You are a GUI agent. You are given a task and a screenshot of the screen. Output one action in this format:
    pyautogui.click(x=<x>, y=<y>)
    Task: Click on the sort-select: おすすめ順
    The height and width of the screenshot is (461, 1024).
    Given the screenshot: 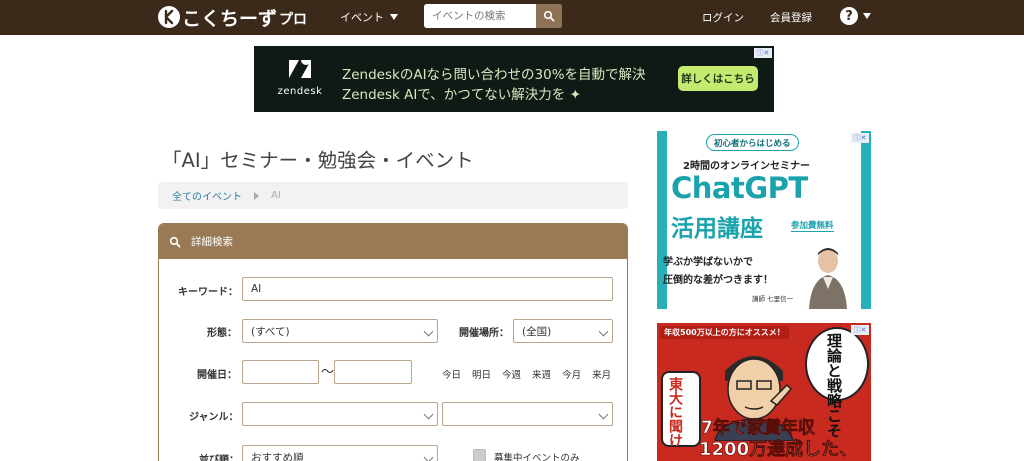 What is the action you would take?
    pyautogui.click(x=340, y=453)
    